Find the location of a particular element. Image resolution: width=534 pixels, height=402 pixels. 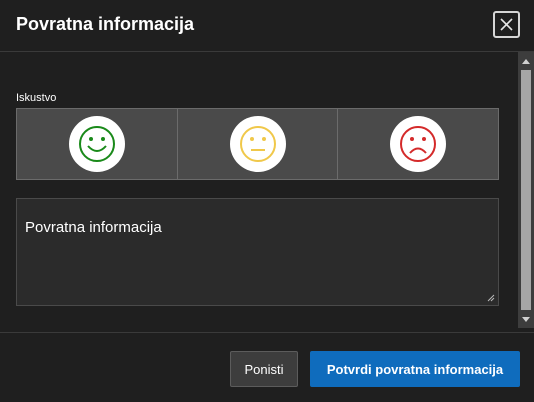

rating-option-sad is located at coordinates (418, 144).